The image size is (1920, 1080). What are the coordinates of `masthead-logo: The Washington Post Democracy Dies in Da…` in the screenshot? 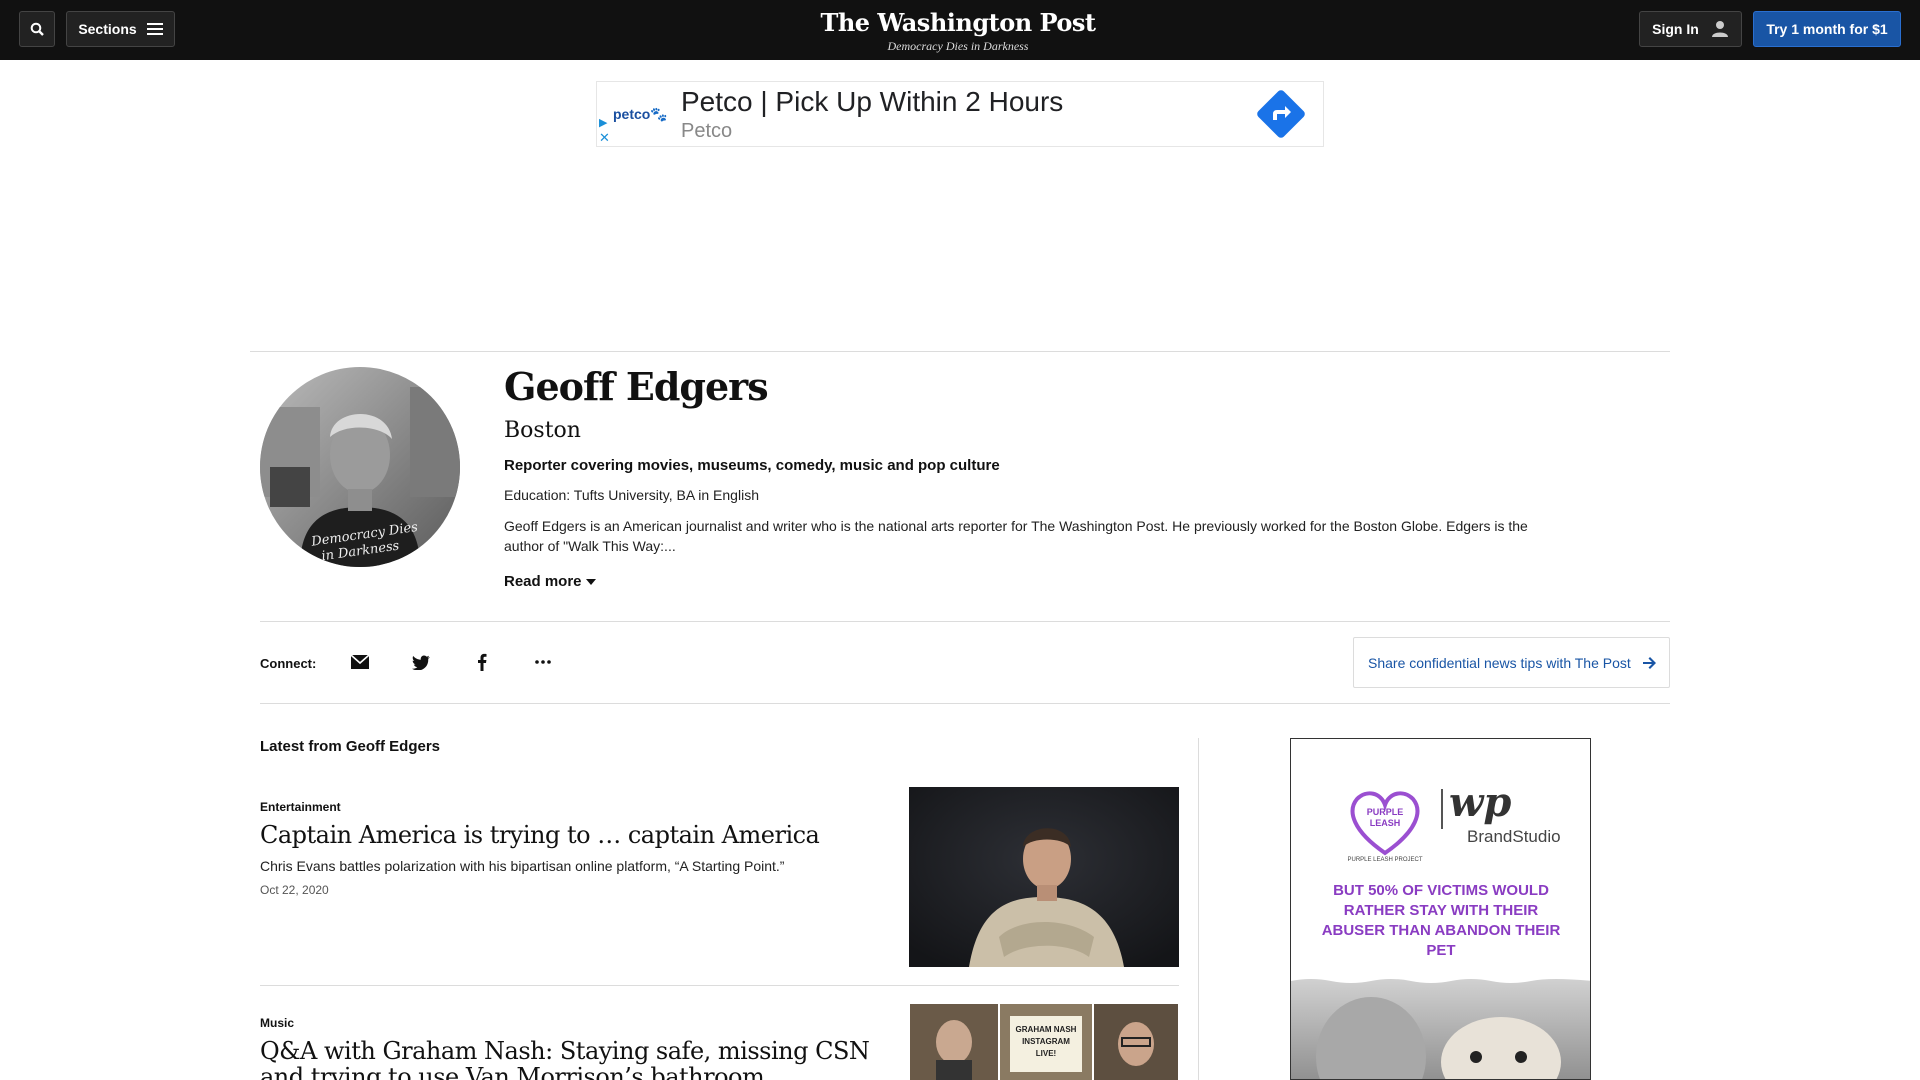 It's located at (958, 31).